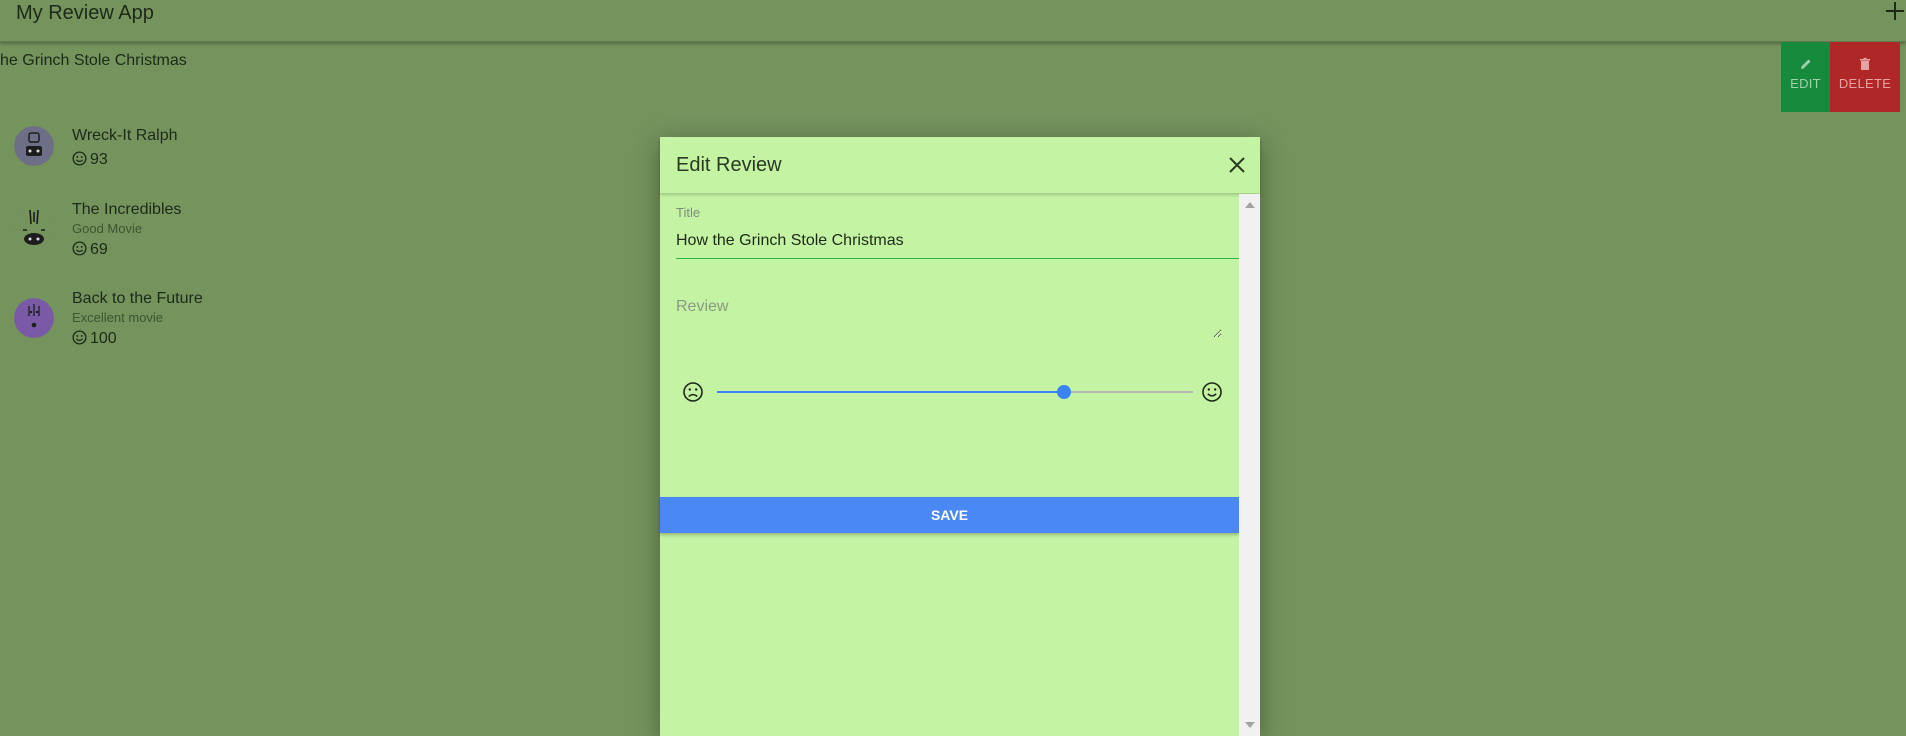  I want to click on close-icon, so click(1237, 165).